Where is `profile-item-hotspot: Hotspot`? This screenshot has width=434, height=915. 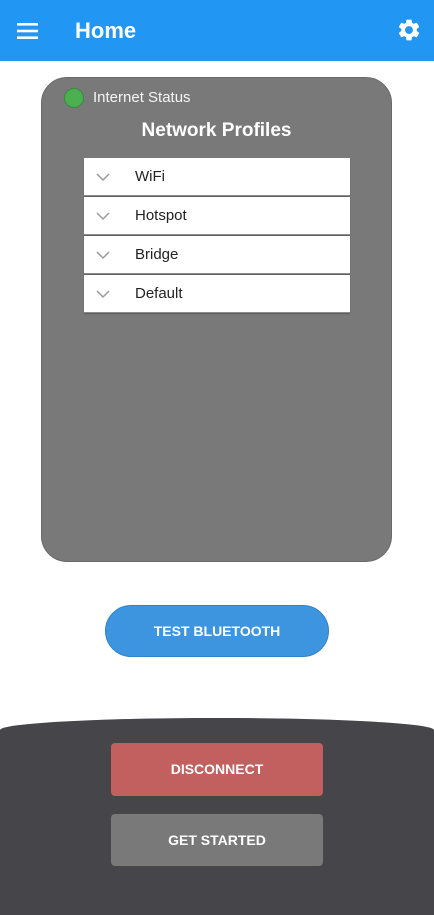 profile-item-hotspot: Hotspot is located at coordinates (217, 216).